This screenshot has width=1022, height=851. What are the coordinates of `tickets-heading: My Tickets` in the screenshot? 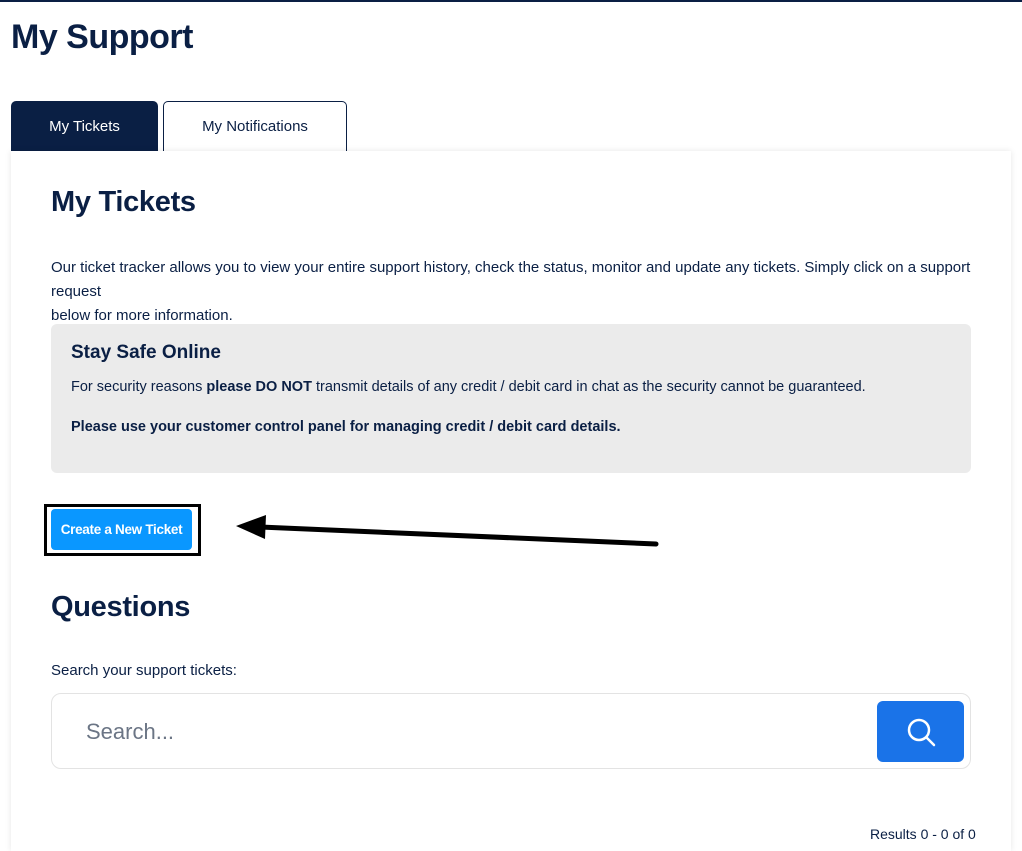 It's located at (123, 202).